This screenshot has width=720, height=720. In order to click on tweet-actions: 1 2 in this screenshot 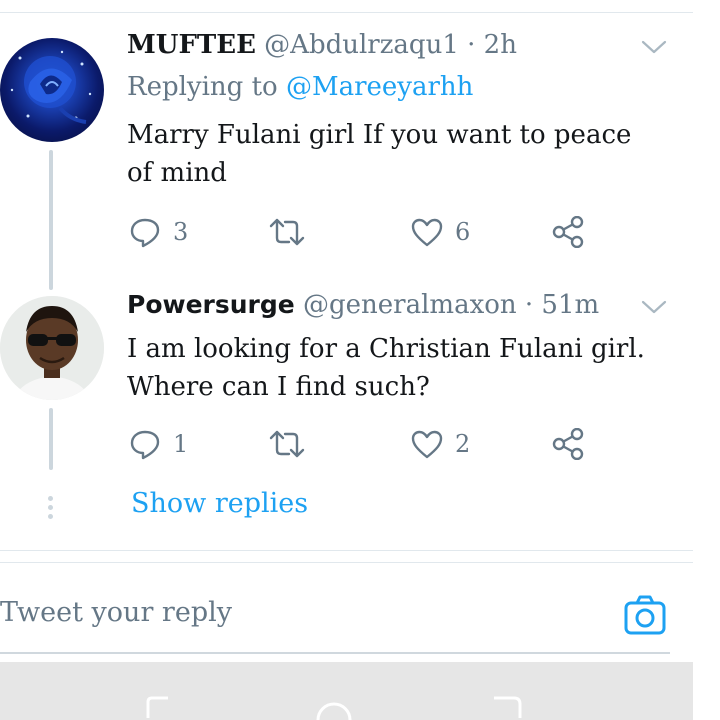, I will do `click(362, 444)`.